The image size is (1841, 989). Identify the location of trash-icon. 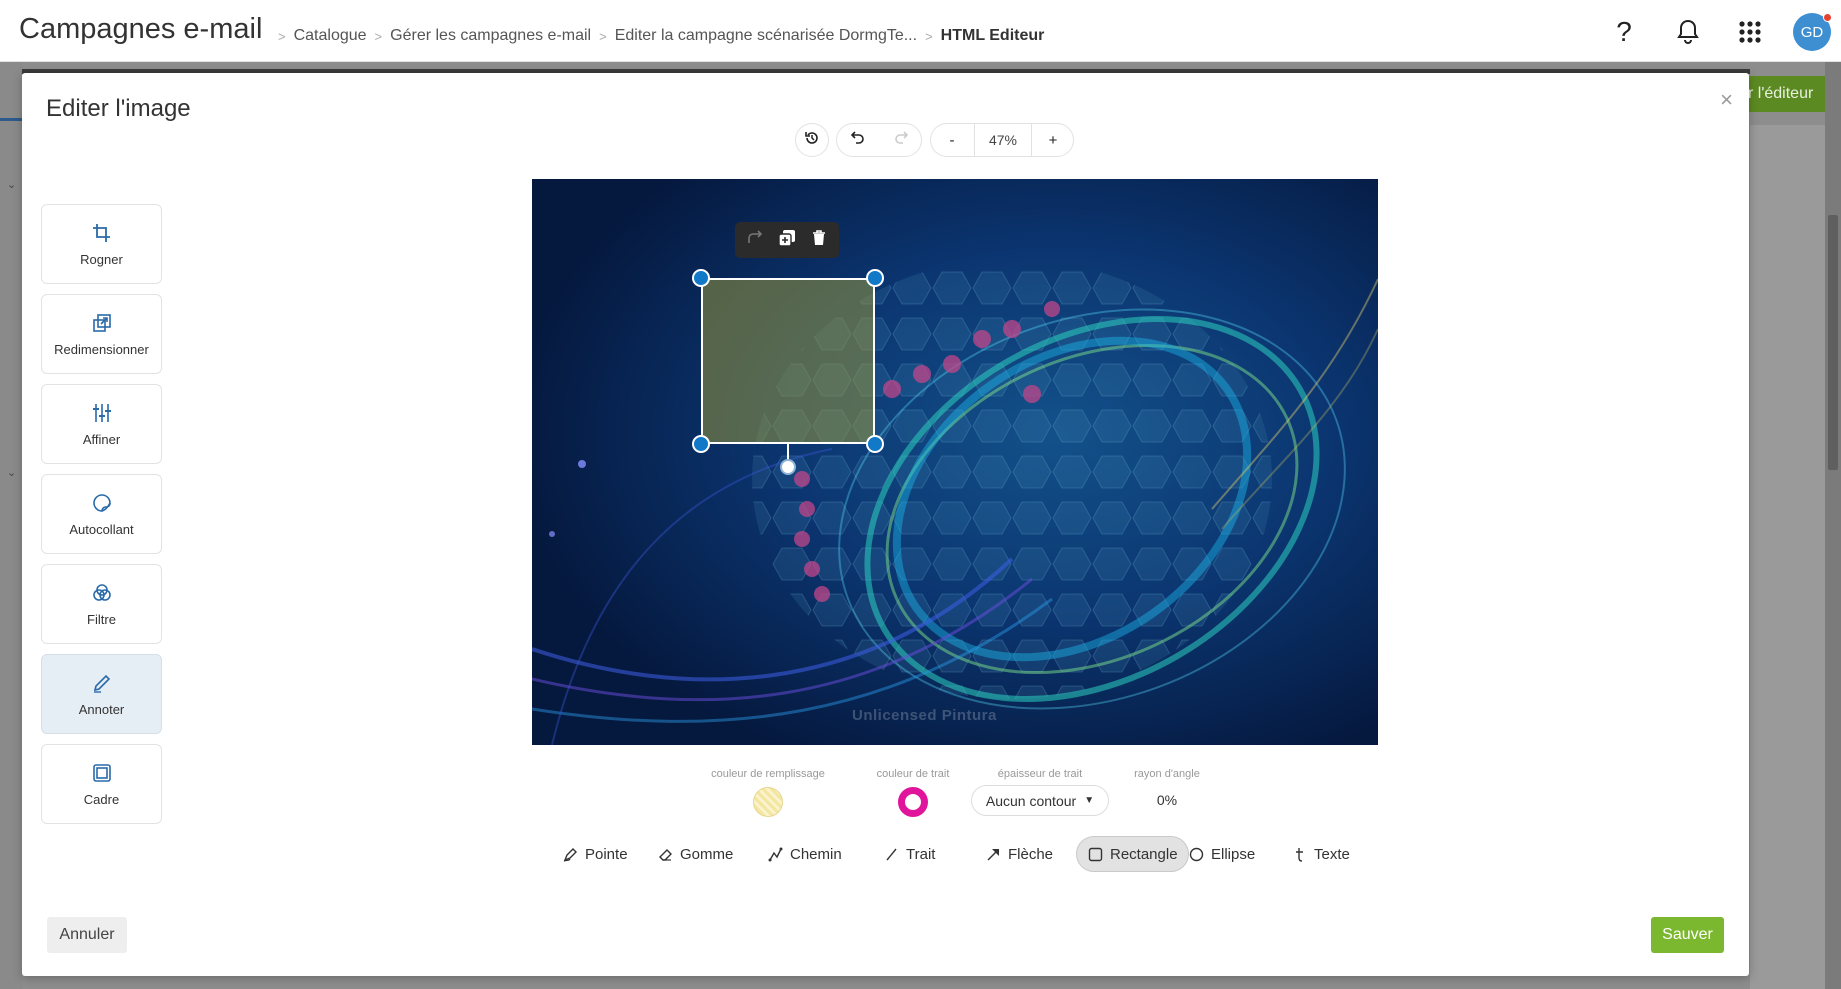
(819, 240).